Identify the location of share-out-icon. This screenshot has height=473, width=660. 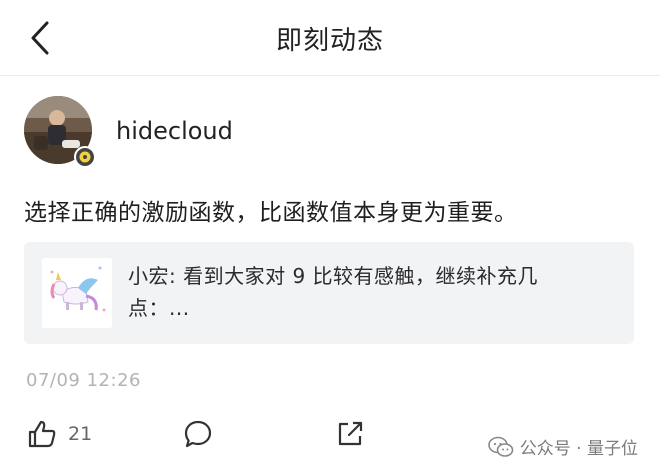
(350, 433).